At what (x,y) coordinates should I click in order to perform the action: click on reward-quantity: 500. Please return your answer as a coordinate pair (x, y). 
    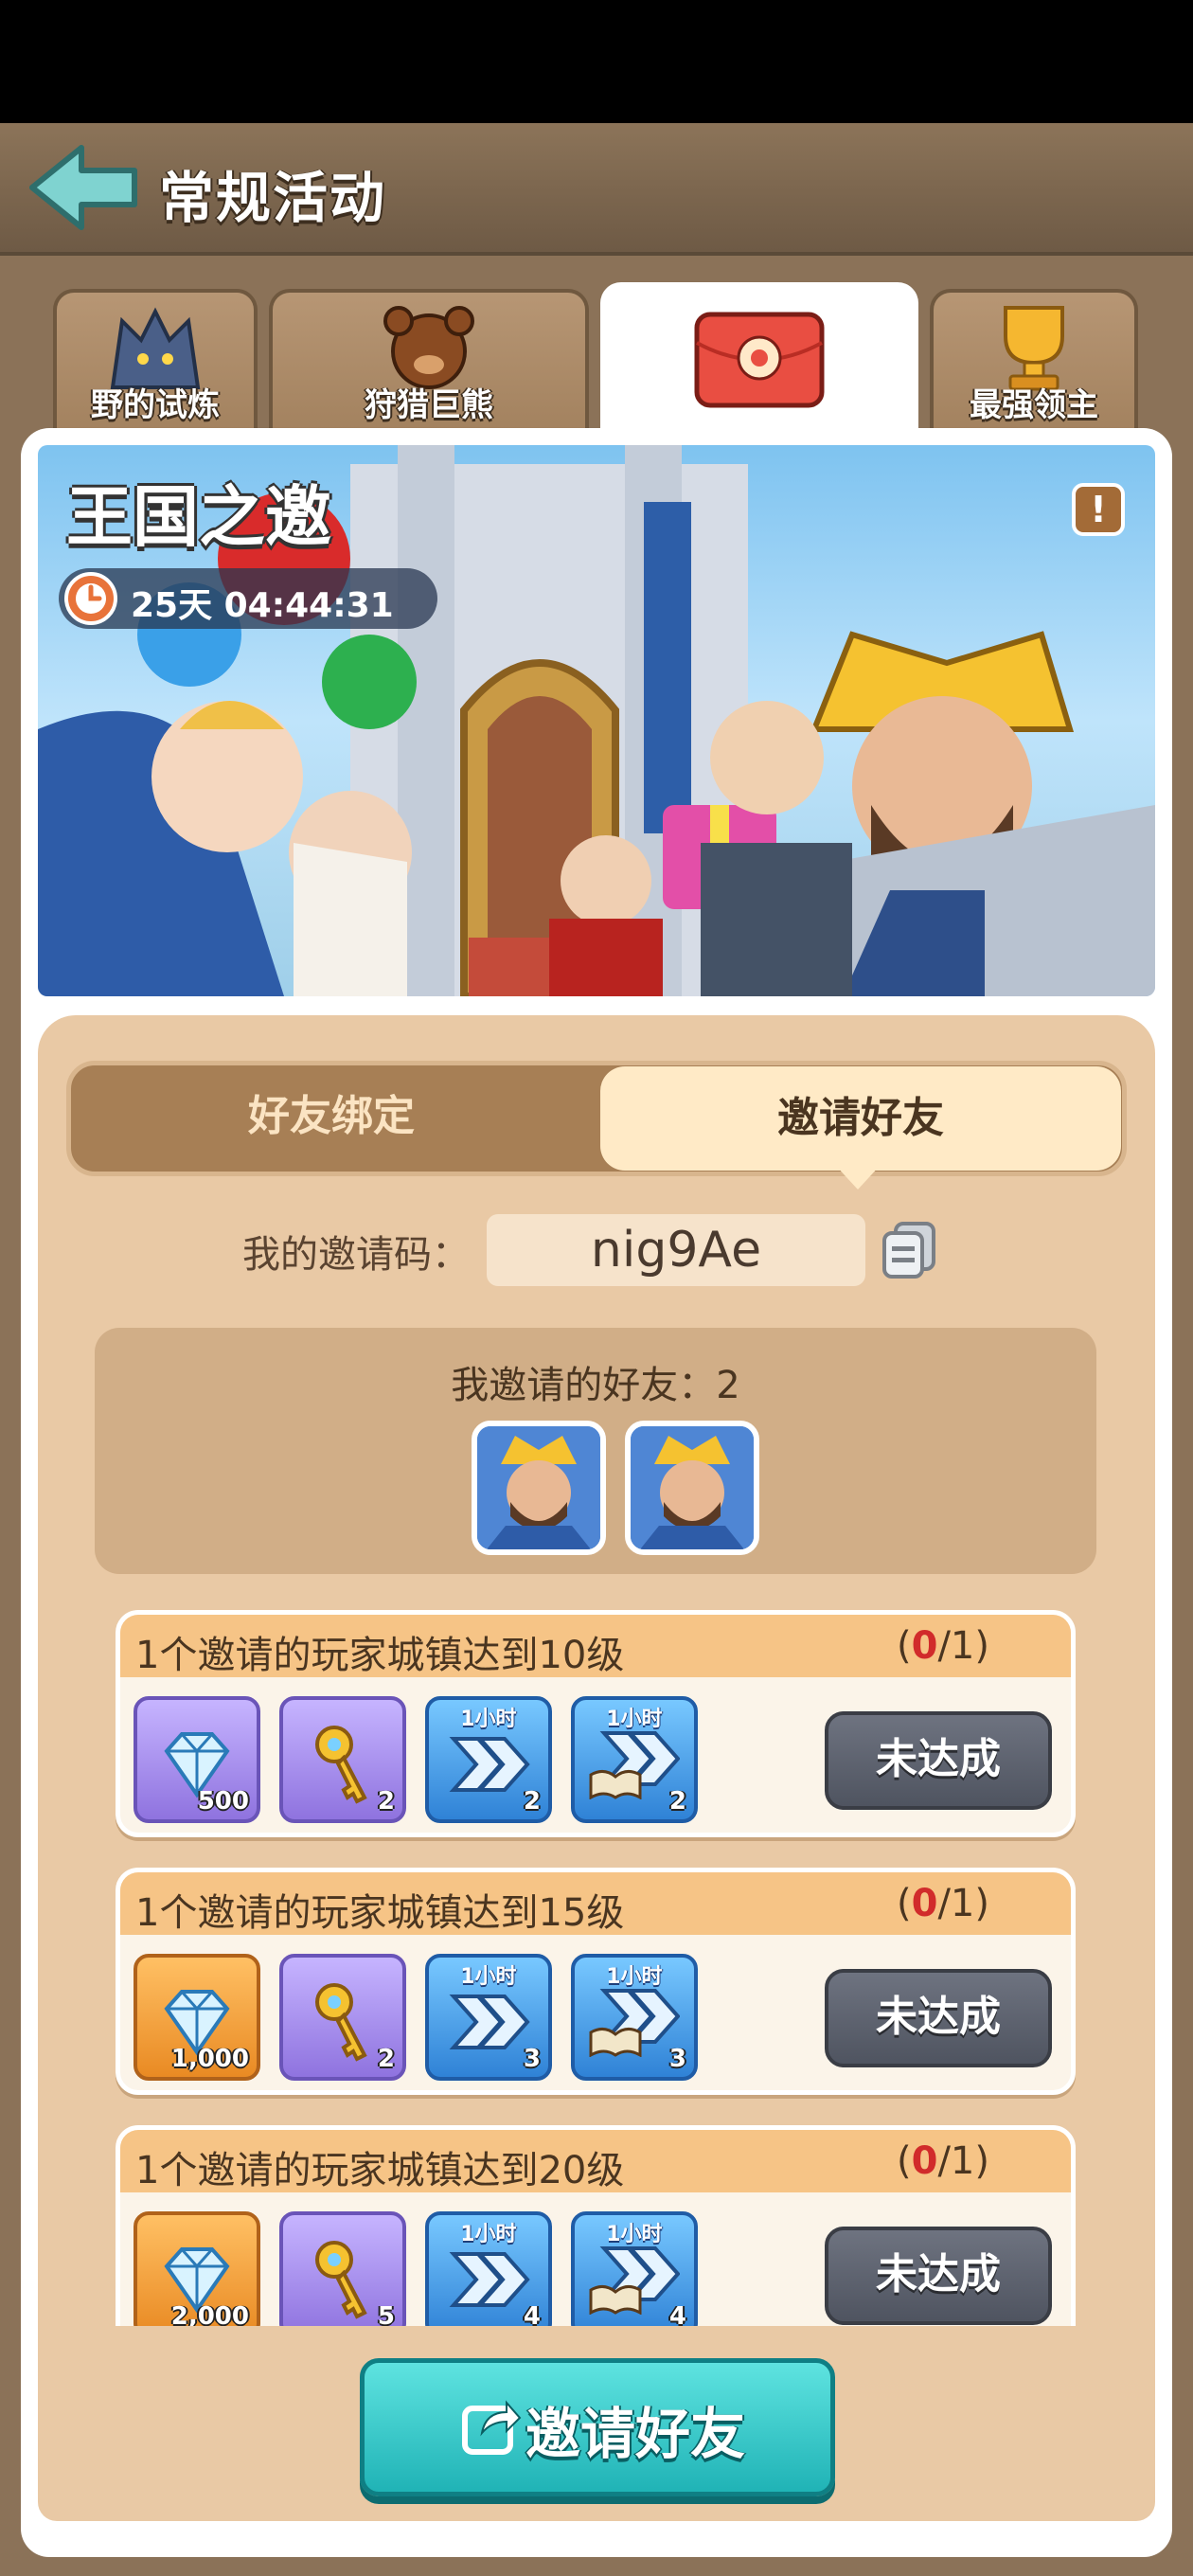
    Looking at the image, I should click on (223, 1801).